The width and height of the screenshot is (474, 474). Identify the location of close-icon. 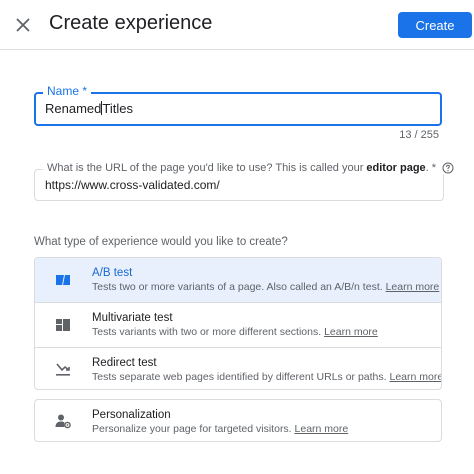
(23, 25).